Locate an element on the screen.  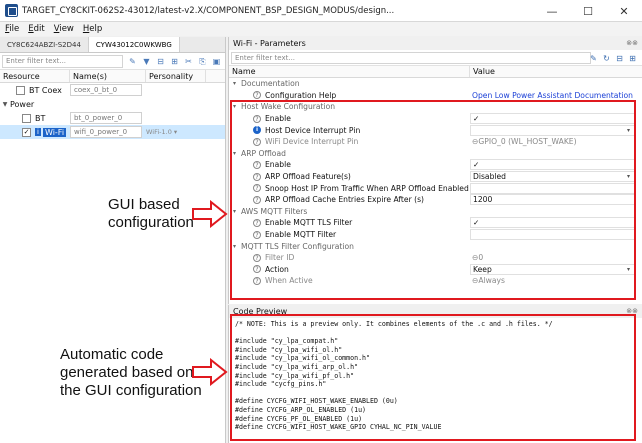
resource-name-field: coex_0_bt_0 is located at coordinates (106, 90).